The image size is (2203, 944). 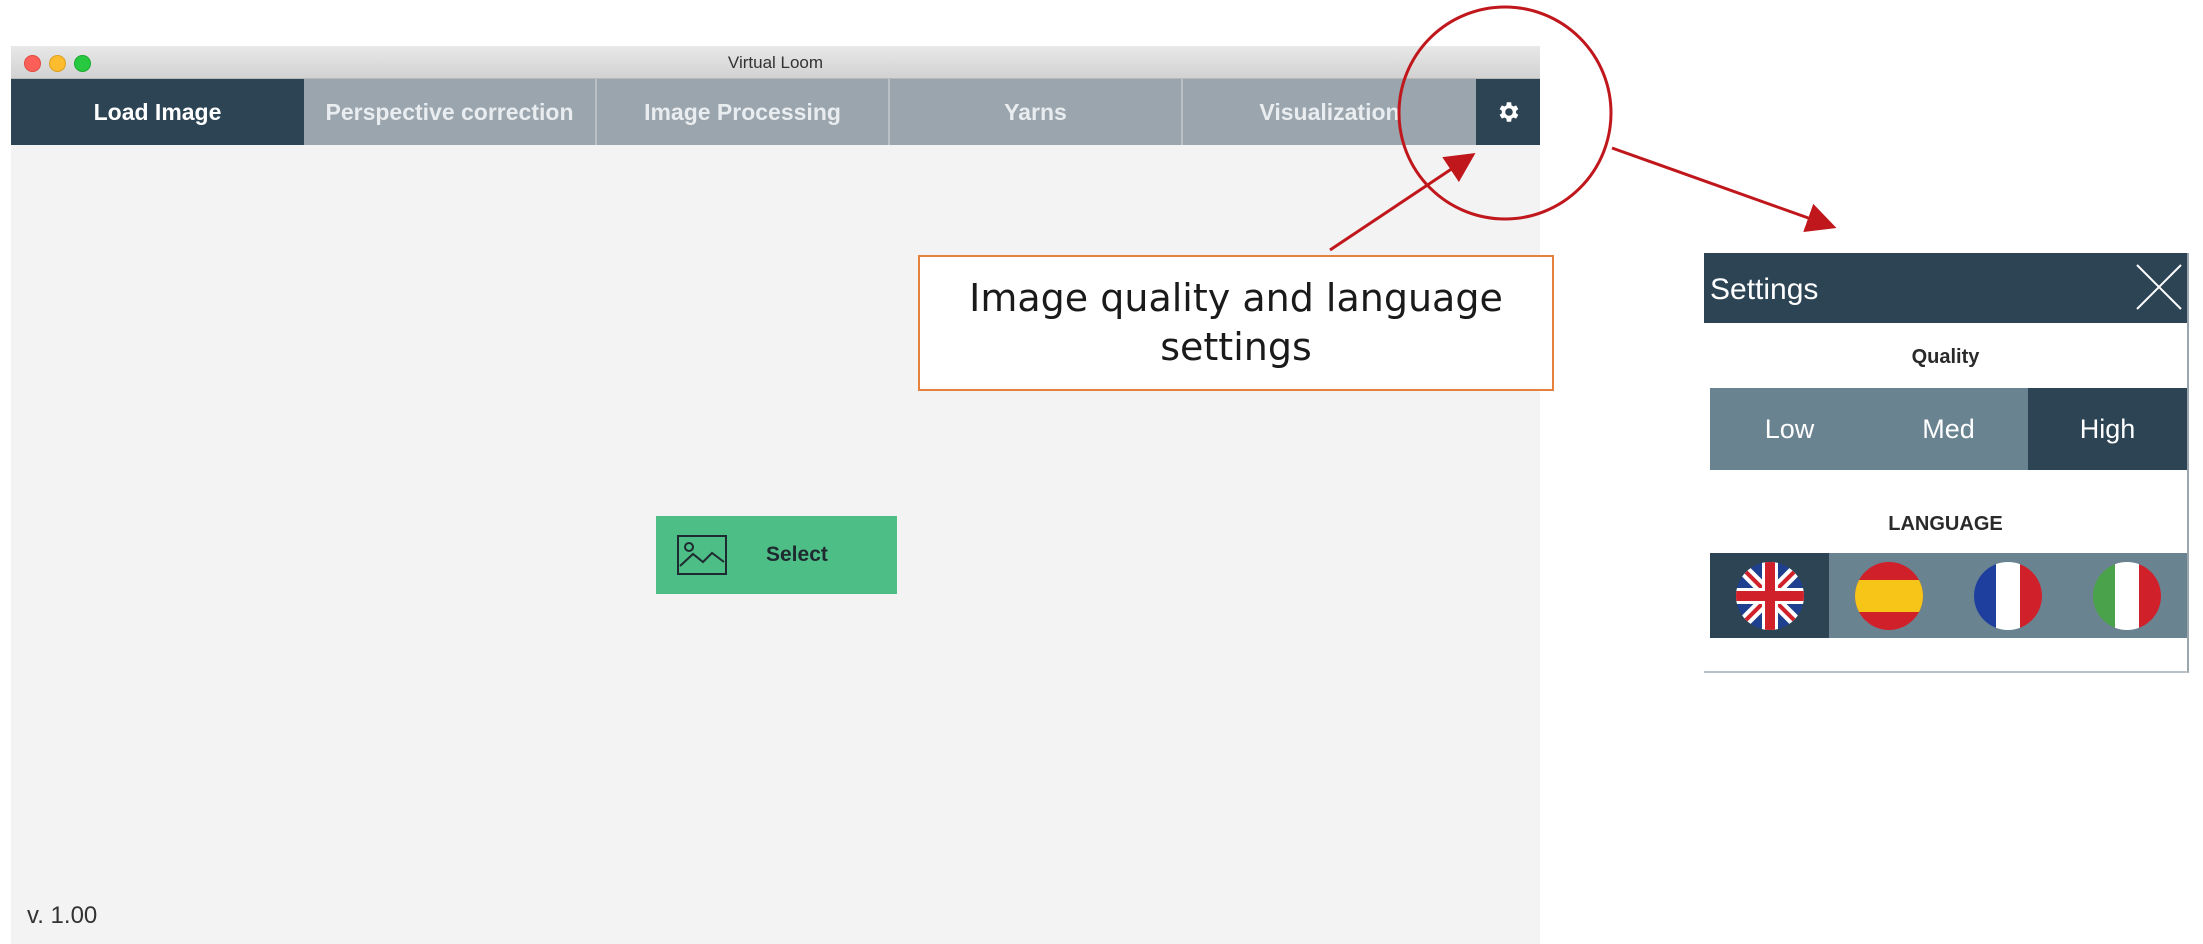 What do you see at coordinates (1764, 289) in the screenshot?
I see `settings-title: Settings` at bounding box center [1764, 289].